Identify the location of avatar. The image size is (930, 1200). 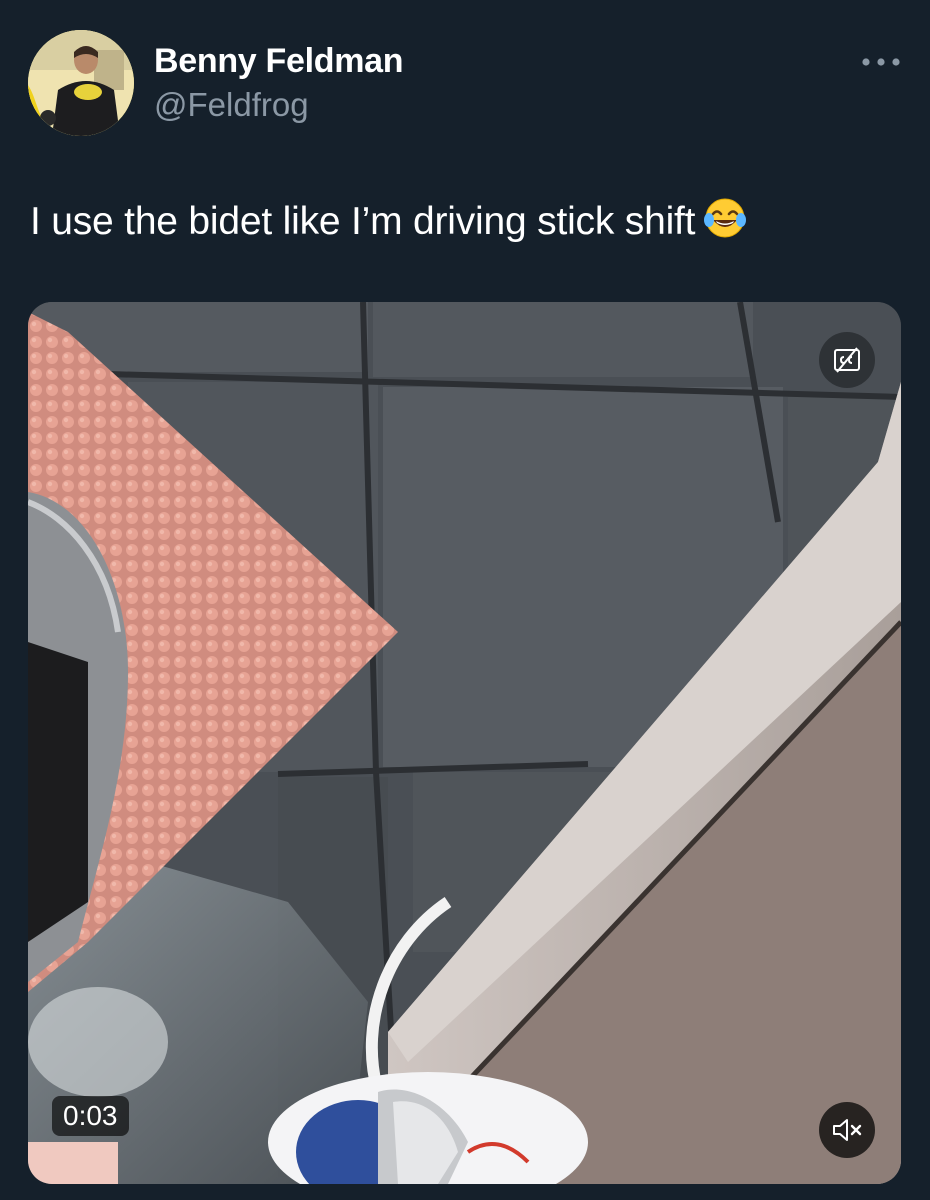
(81, 83).